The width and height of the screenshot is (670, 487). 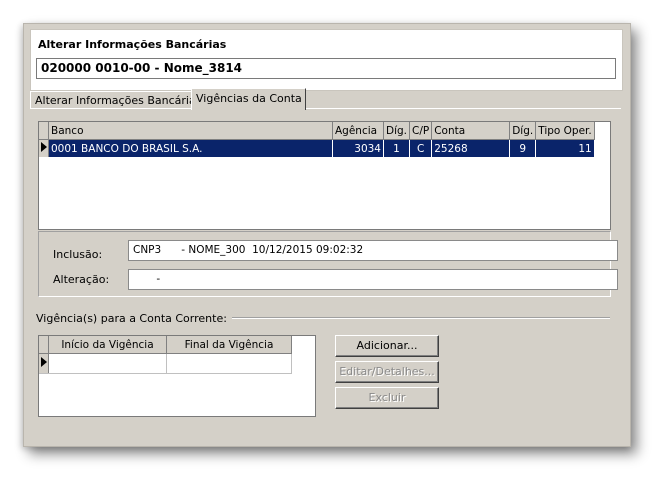 What do you see at coordinates (229, 345) in the screenshot?
I see `col-final-vigencia: Final da Vigência` at bounding box center [229, 345].